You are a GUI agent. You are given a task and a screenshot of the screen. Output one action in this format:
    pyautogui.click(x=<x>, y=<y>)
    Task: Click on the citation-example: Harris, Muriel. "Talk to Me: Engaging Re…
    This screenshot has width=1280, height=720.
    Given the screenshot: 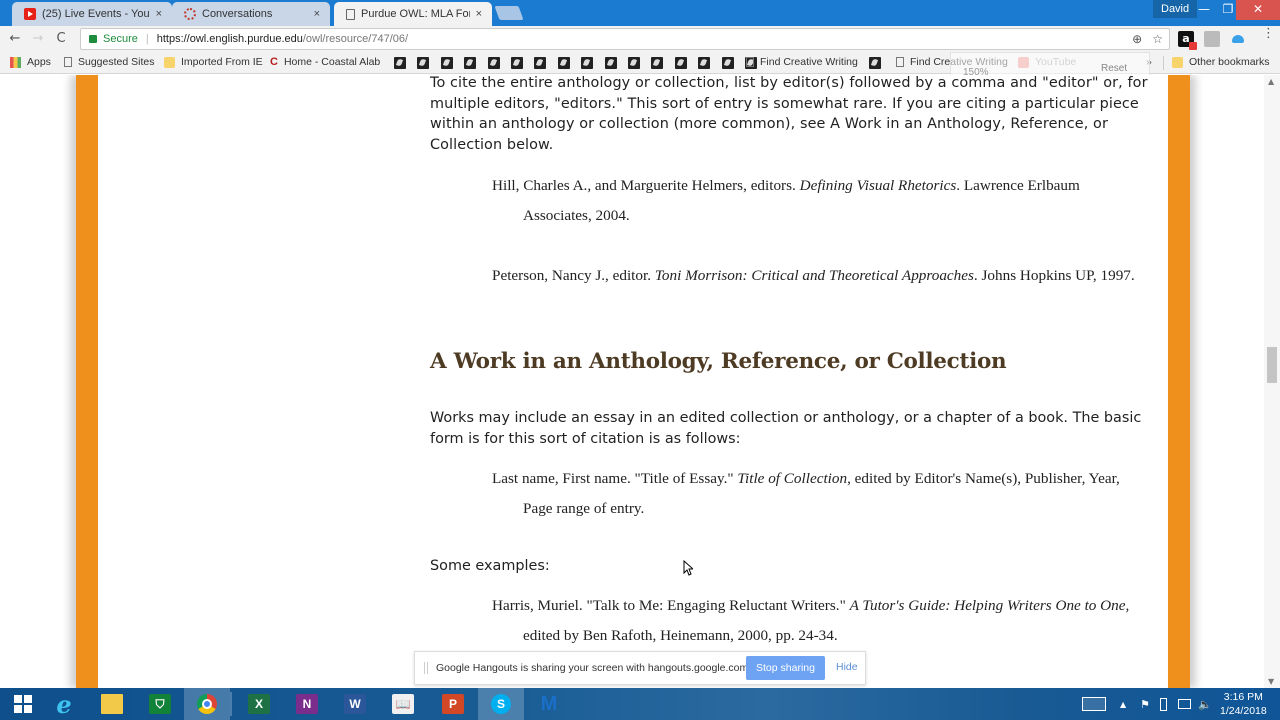 What is the action you would take?
    pyautogui.click(x=811, y=620)
    